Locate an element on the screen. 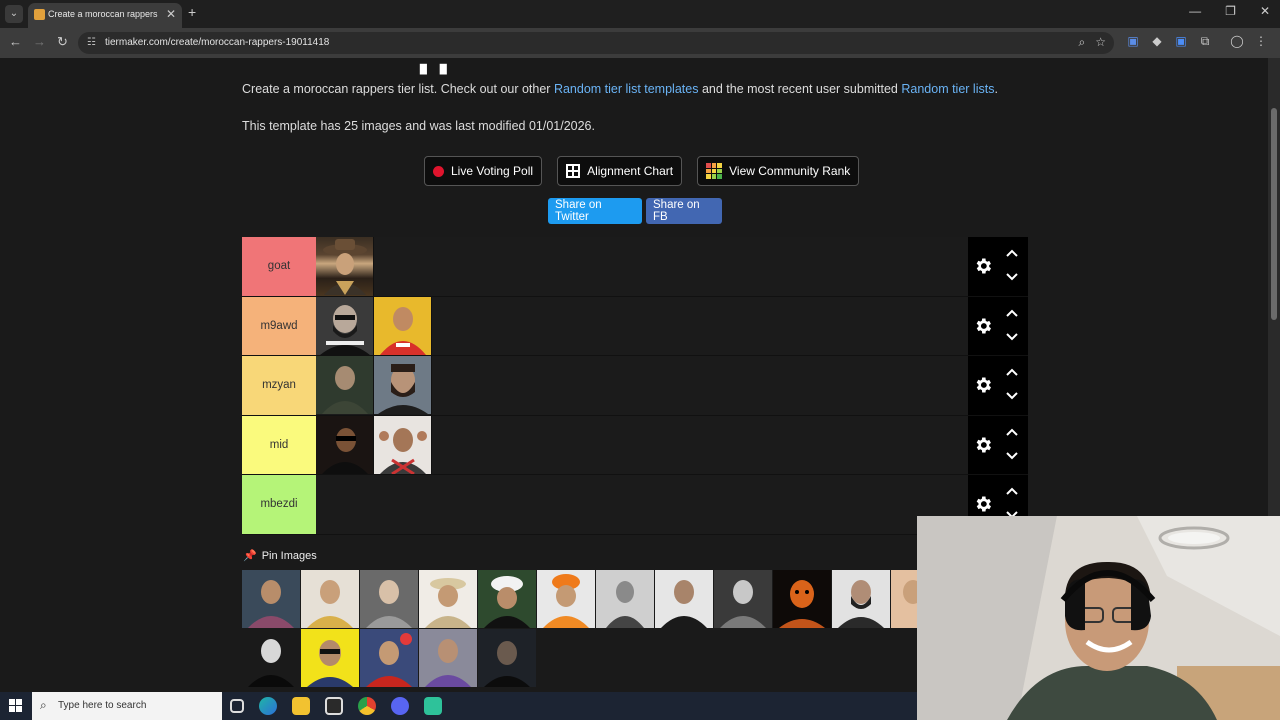 This screenshot has height=720, width=1280. profile-icon: ◯ is located at coordinates (1237, 41).